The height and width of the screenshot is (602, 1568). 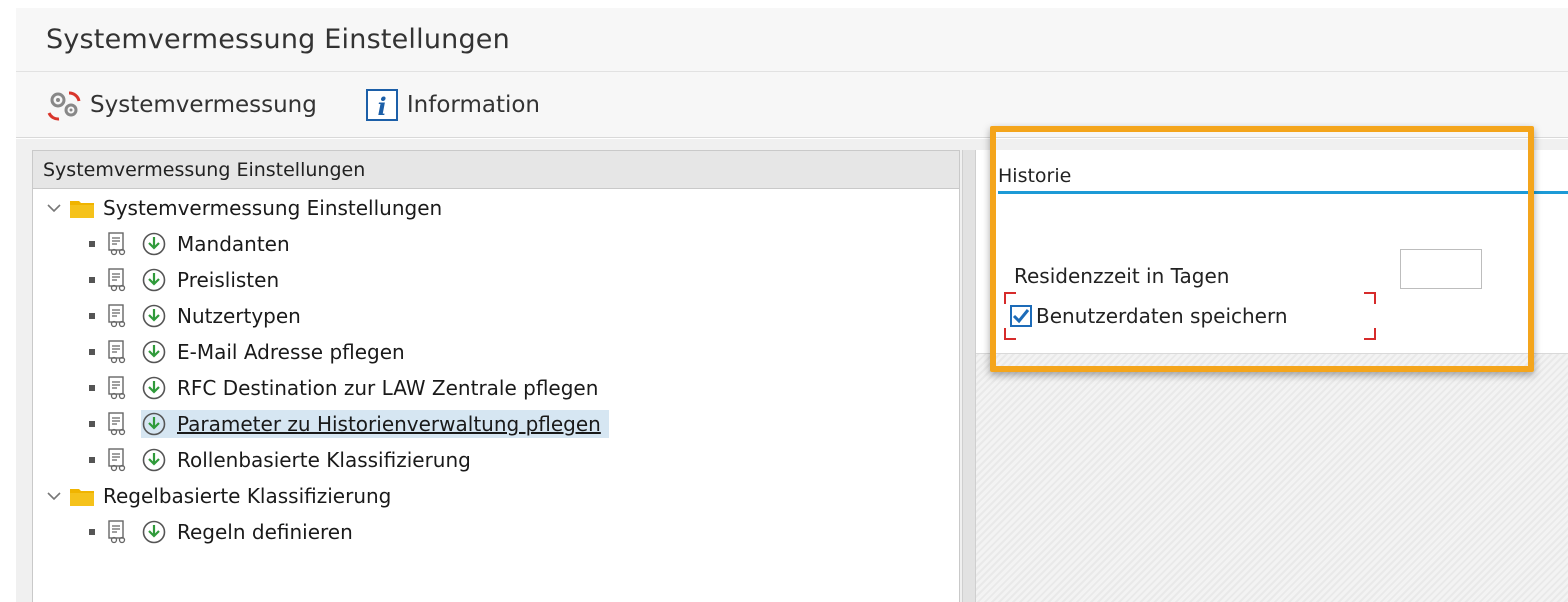 What do you see at coordinates (496, 170) in the screenshot?
I see `tree-header: Systemvermessung Einstellungen` at bounding box center [496, 170].